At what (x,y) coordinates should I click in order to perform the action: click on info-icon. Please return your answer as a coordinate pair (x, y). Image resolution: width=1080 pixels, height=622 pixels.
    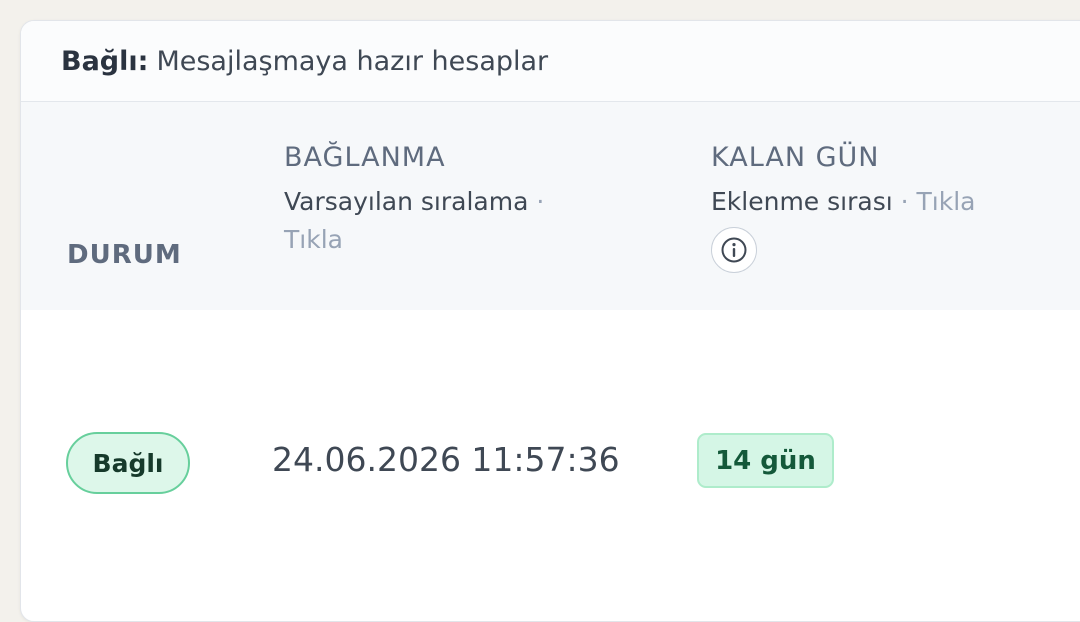
    Looking at the image, I should click on (734, 250).